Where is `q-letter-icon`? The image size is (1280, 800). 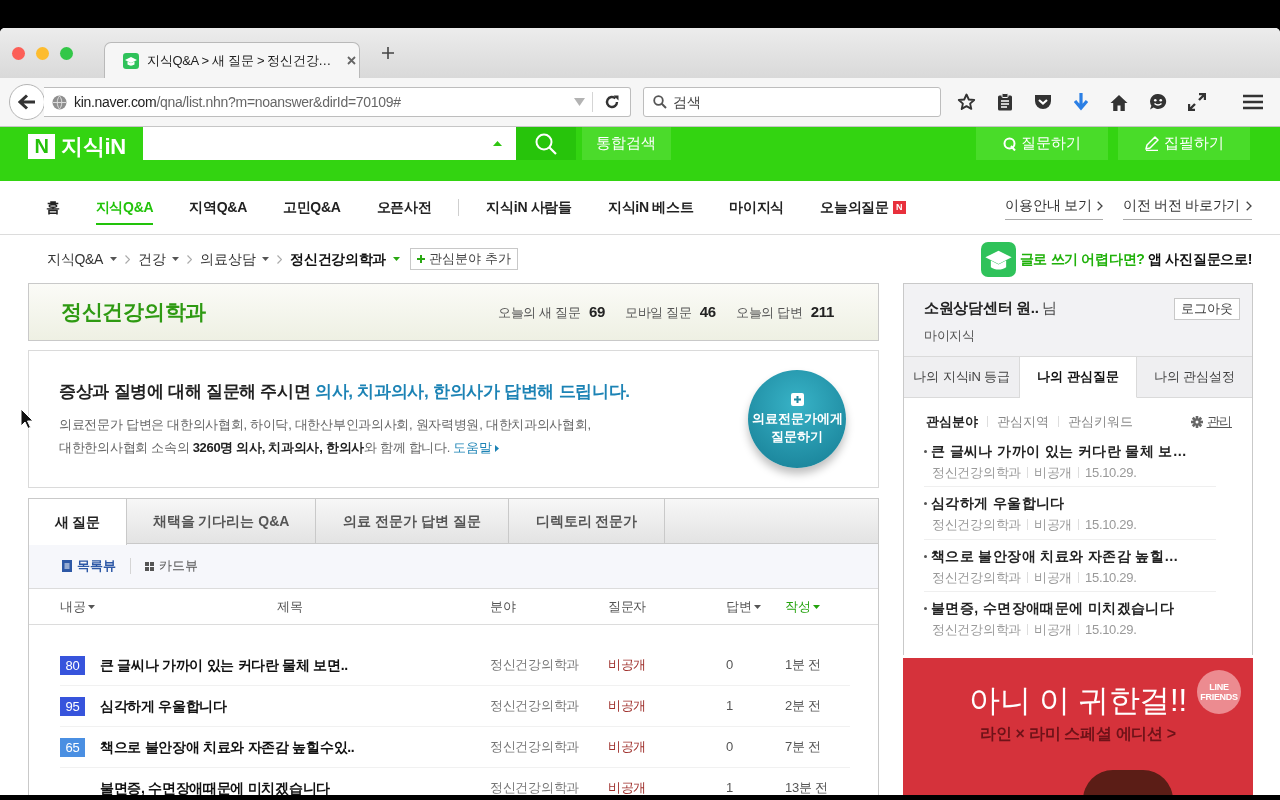 q-letter-icon is located at coordinates (1009, 143).